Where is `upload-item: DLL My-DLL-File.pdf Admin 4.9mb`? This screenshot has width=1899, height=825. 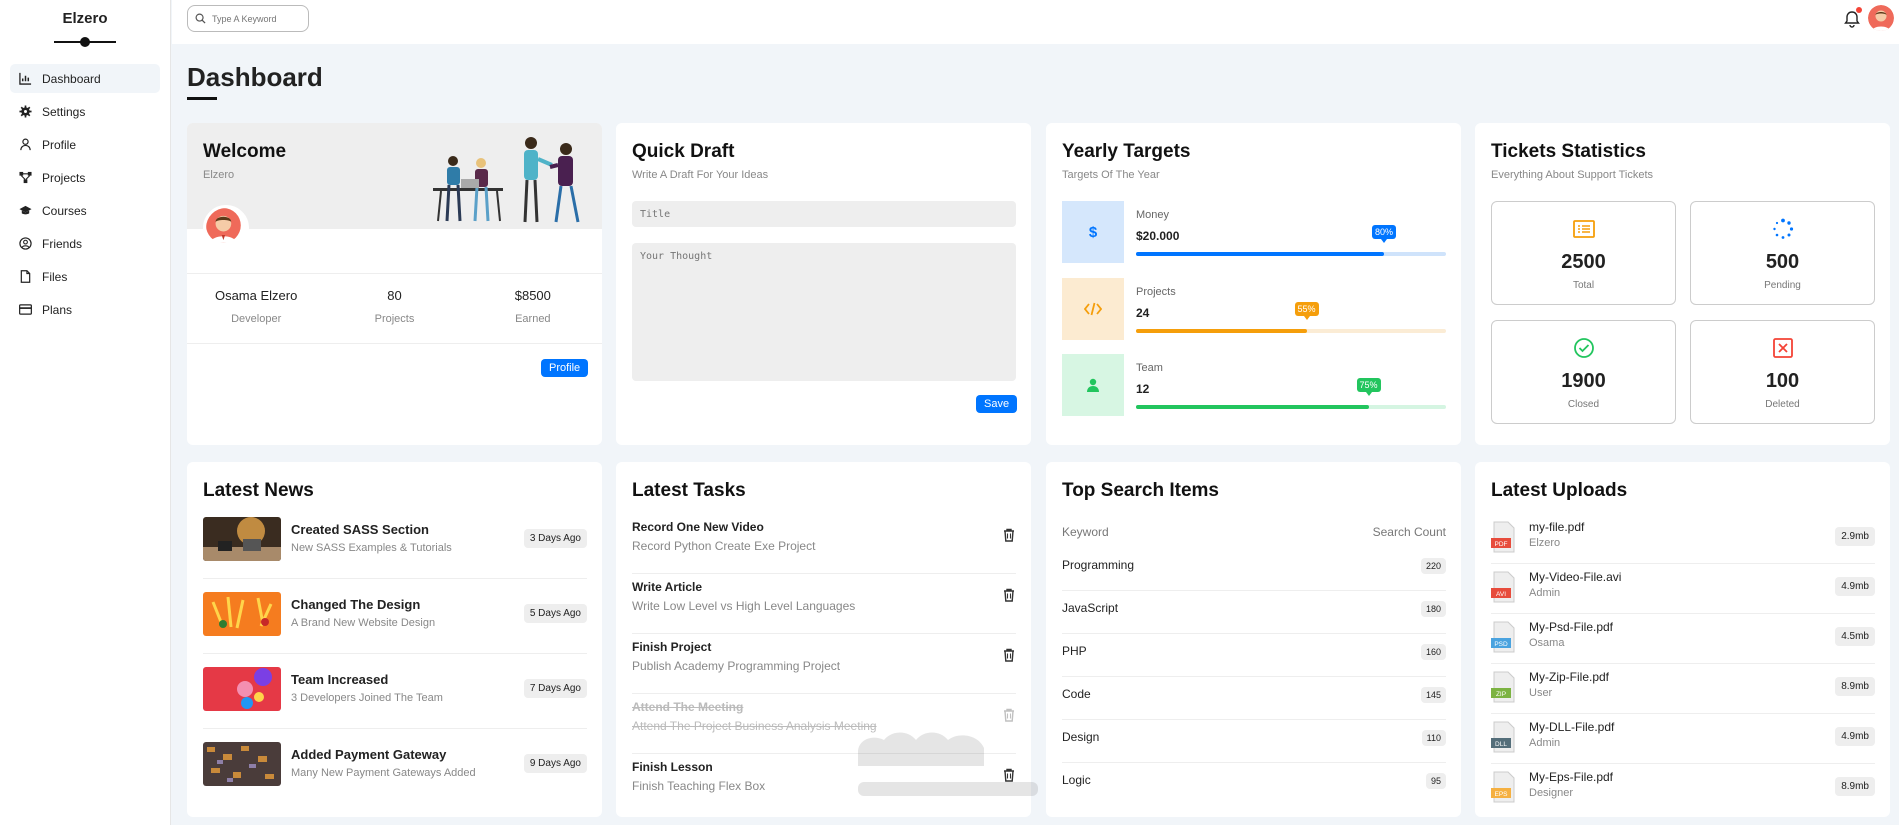 upload-item: DLL My-DLL-File.pdf Admin 4.9mb is located at coordinates (1683, 739).